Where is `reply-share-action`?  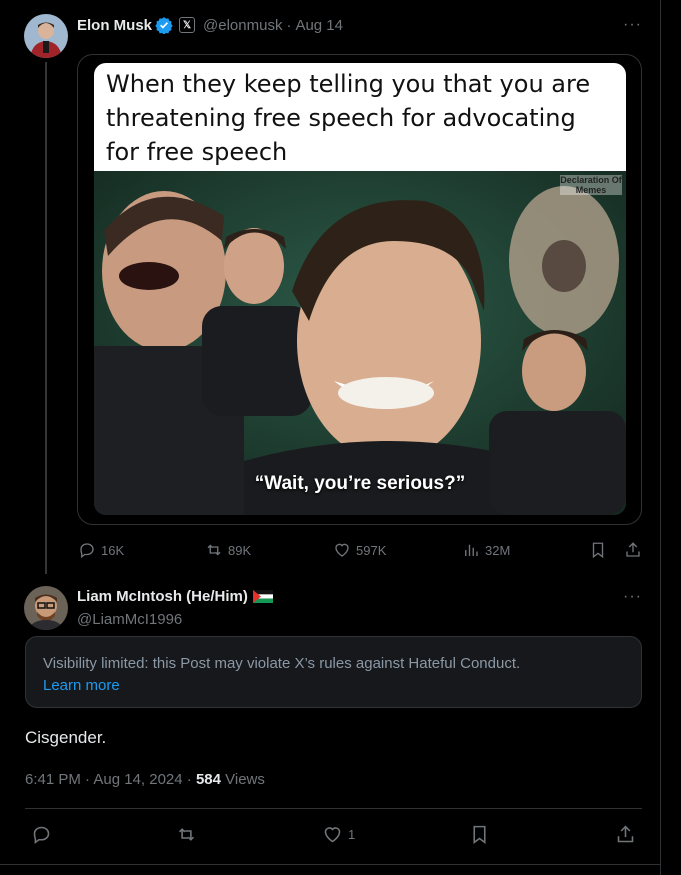 reply-share-action is located at coordinates (625, 834).